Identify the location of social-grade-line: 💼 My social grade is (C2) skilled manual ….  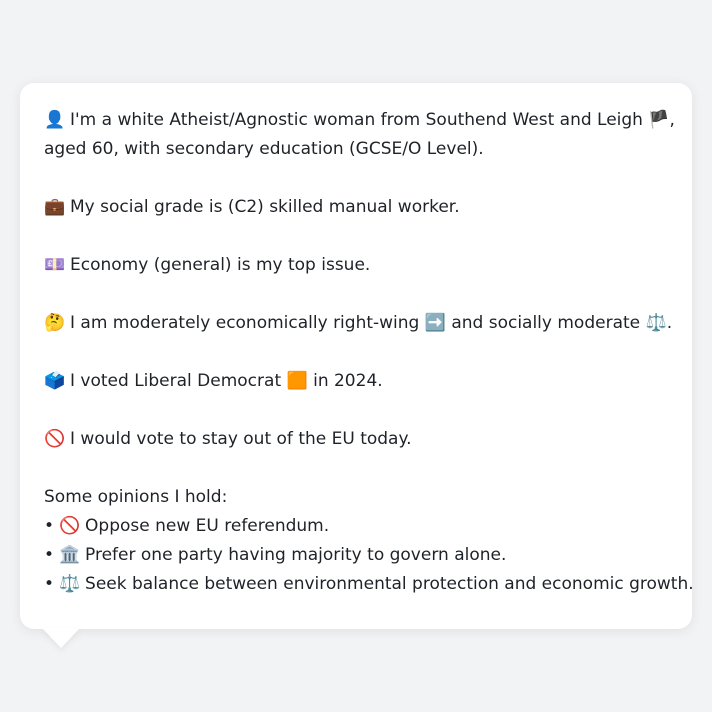
(356, 207).